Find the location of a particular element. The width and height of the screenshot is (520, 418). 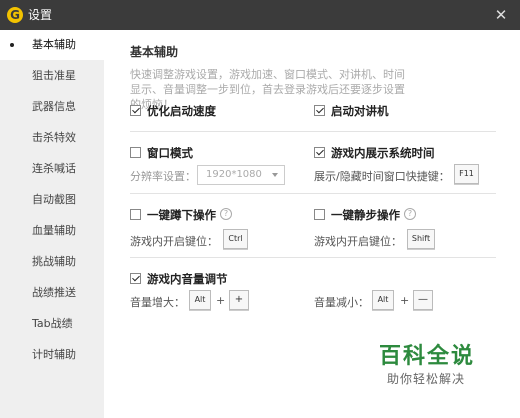

squat-help-icon: ? is located at coordinates (226, 214).